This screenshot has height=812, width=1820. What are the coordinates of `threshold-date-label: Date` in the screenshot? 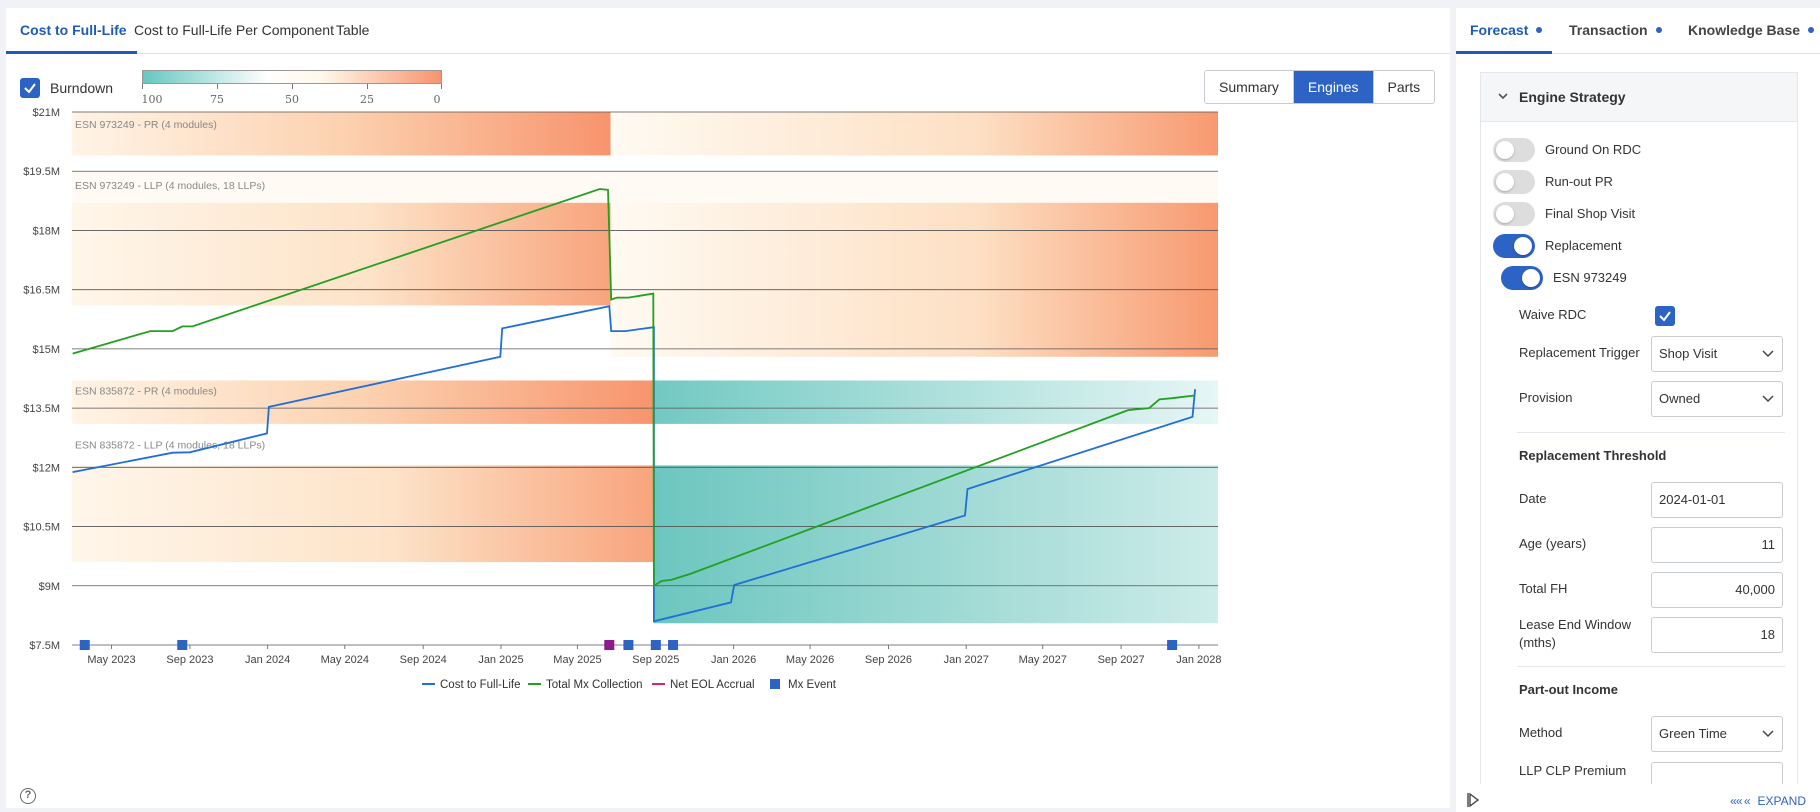 It's located at (1533, 498).